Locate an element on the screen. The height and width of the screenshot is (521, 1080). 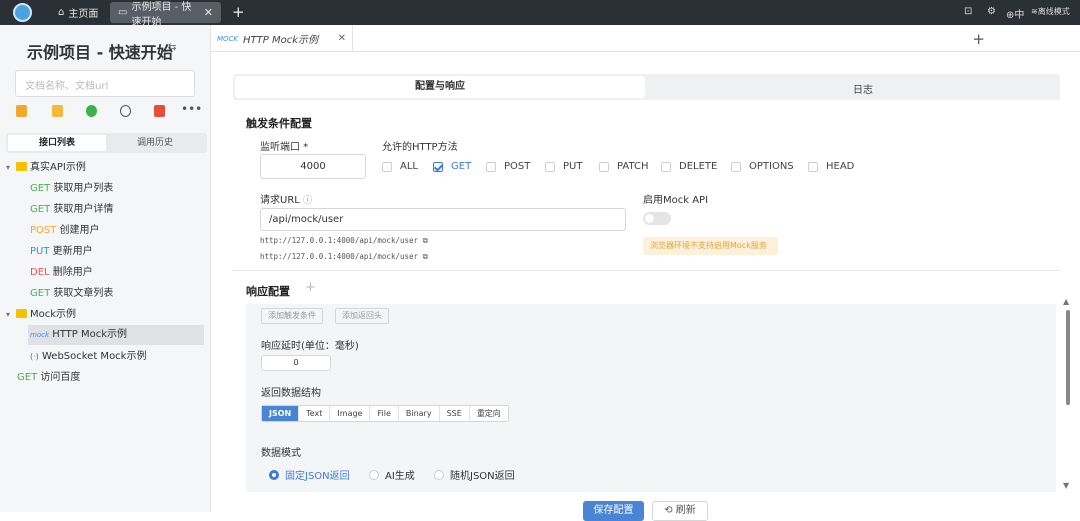
method-badge: DEL is located at coordinates (40, 272).